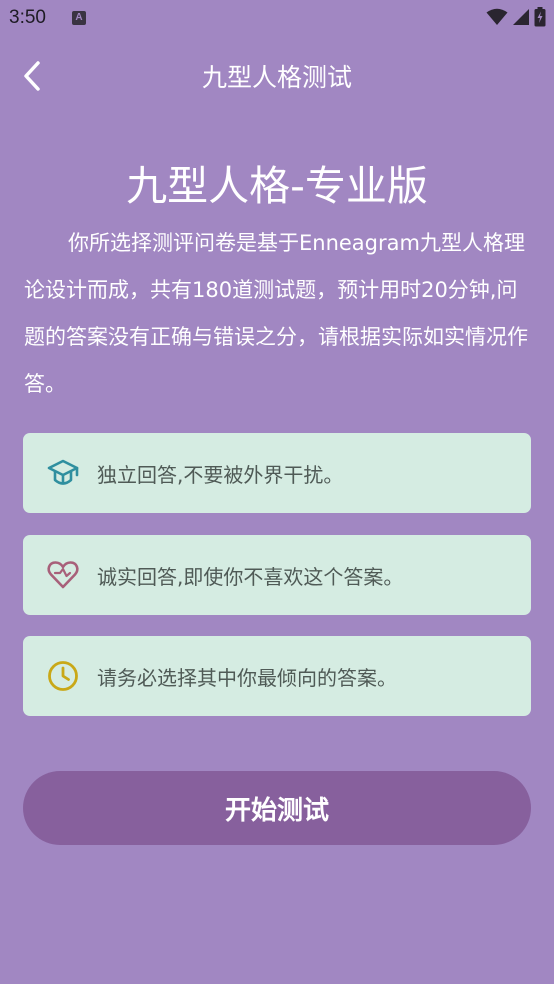 This screenshot has height=984, width=554. I want to click on clock-icon, so click(63, 676).